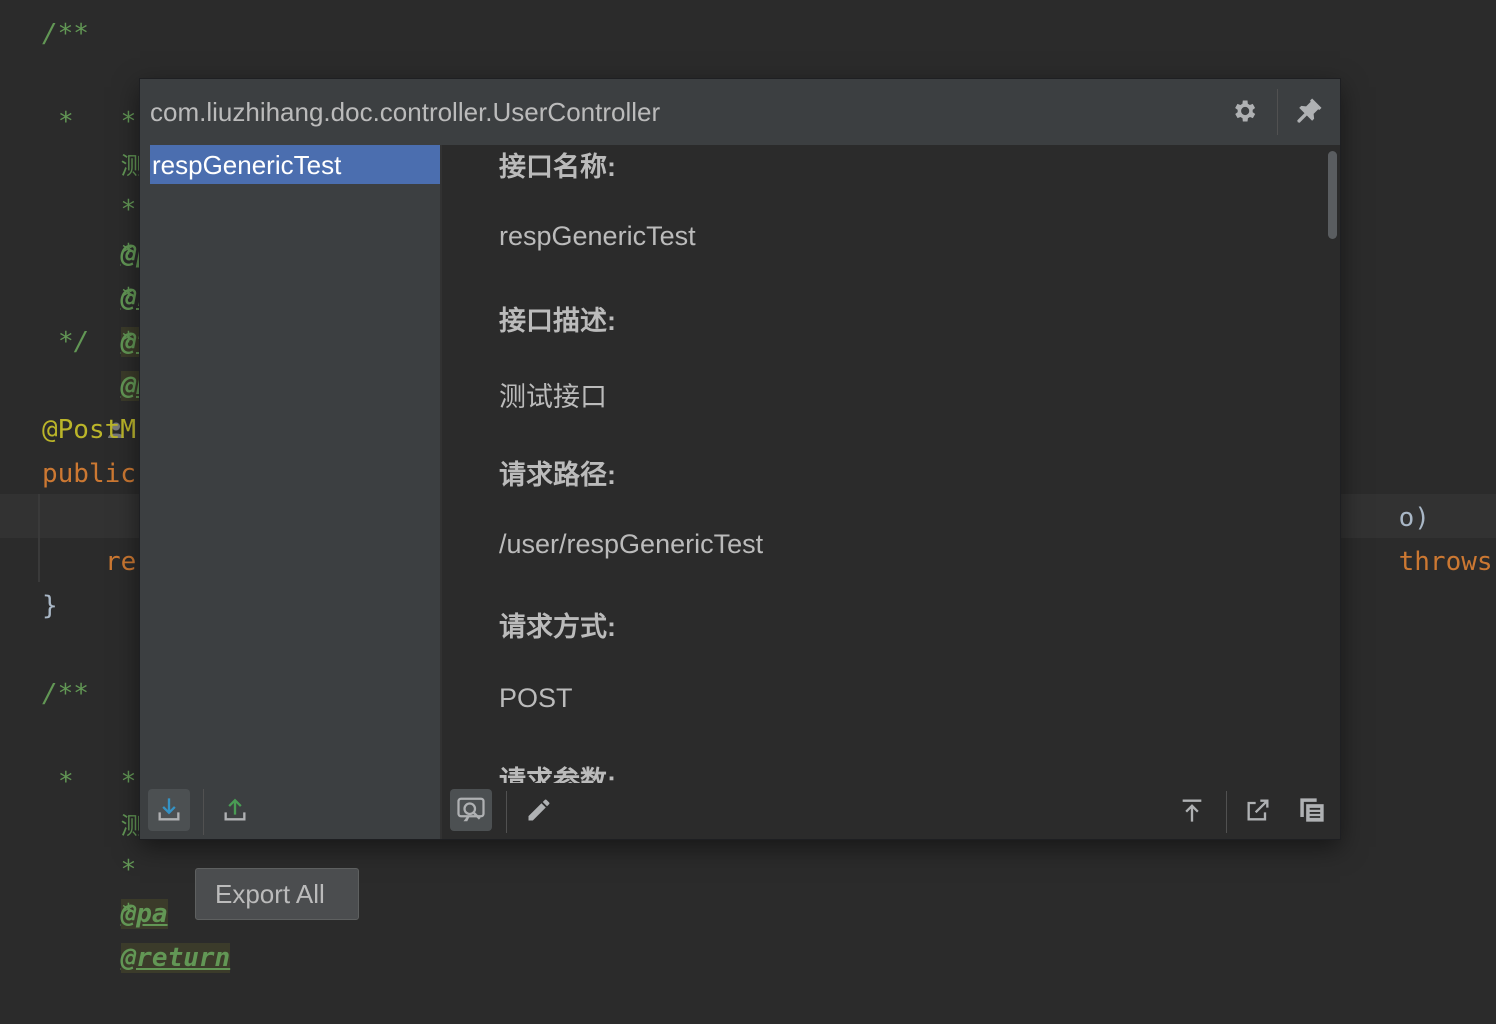  I want to click on code-keyword: throws, so click(1445, 562).